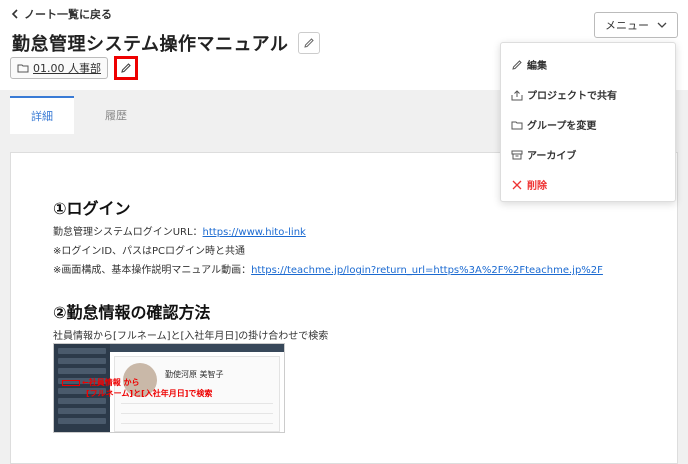 Image resolution: width=688 pixels, height=464 pixels. Describe the element at coordinates (71, 383) in the screenshot. I see `screenshot-highlight-box` at that location.